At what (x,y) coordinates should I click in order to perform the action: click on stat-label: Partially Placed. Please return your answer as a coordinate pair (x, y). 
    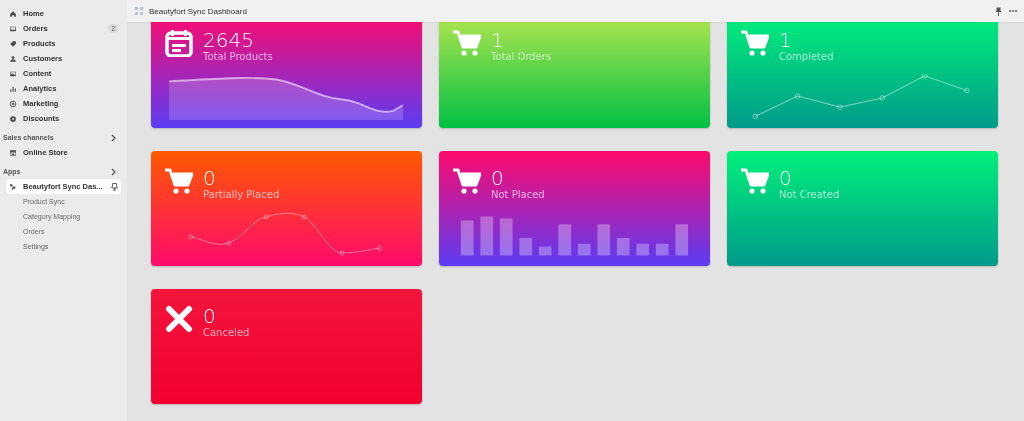
    Looking at the image, I should click on (241, 194).